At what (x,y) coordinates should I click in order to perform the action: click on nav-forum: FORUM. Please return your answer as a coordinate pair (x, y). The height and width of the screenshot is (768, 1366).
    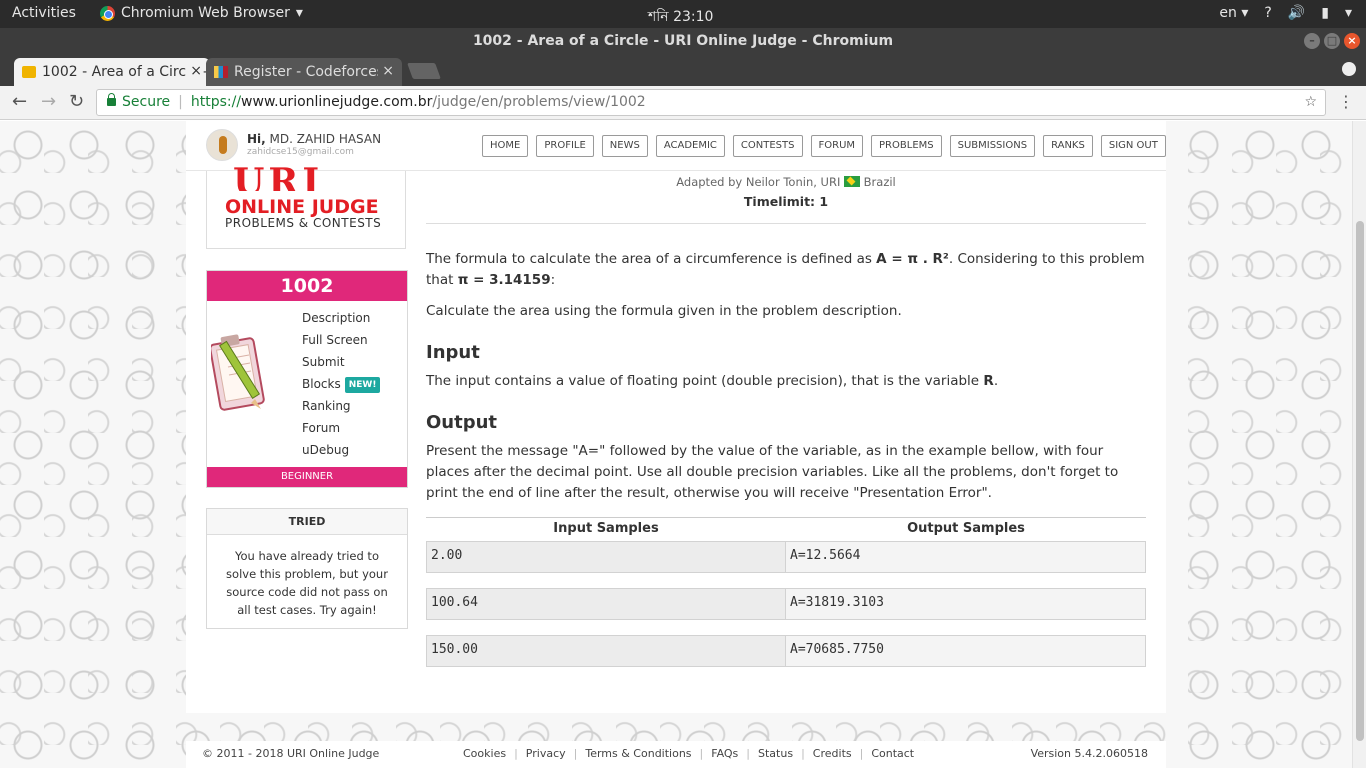
    Looking at the image, I should click on (837, 146).